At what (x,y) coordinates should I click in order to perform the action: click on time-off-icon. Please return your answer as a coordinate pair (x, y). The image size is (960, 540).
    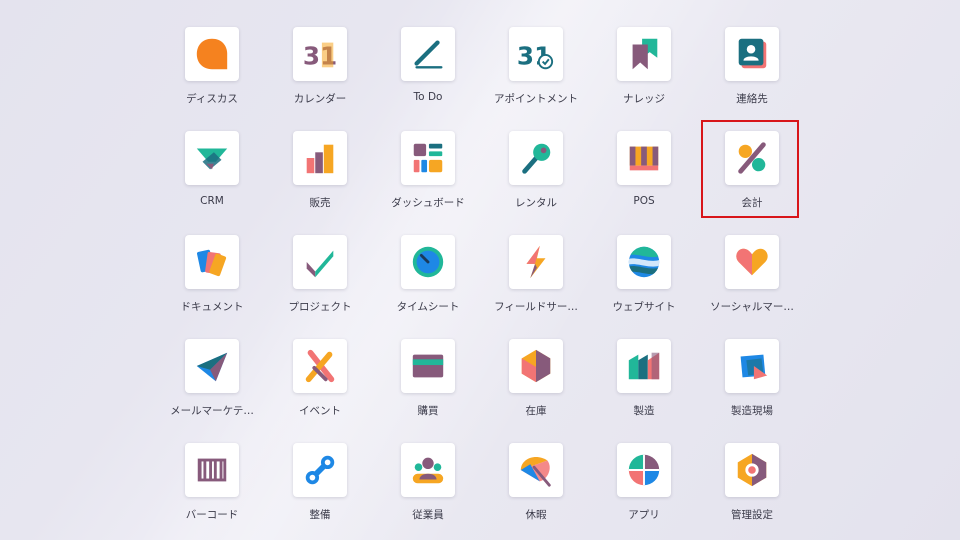
    Looking at the image, I should click on (536, 470).